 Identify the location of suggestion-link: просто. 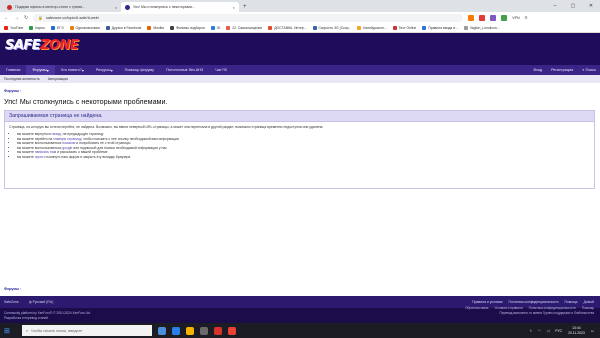
(40, 157).